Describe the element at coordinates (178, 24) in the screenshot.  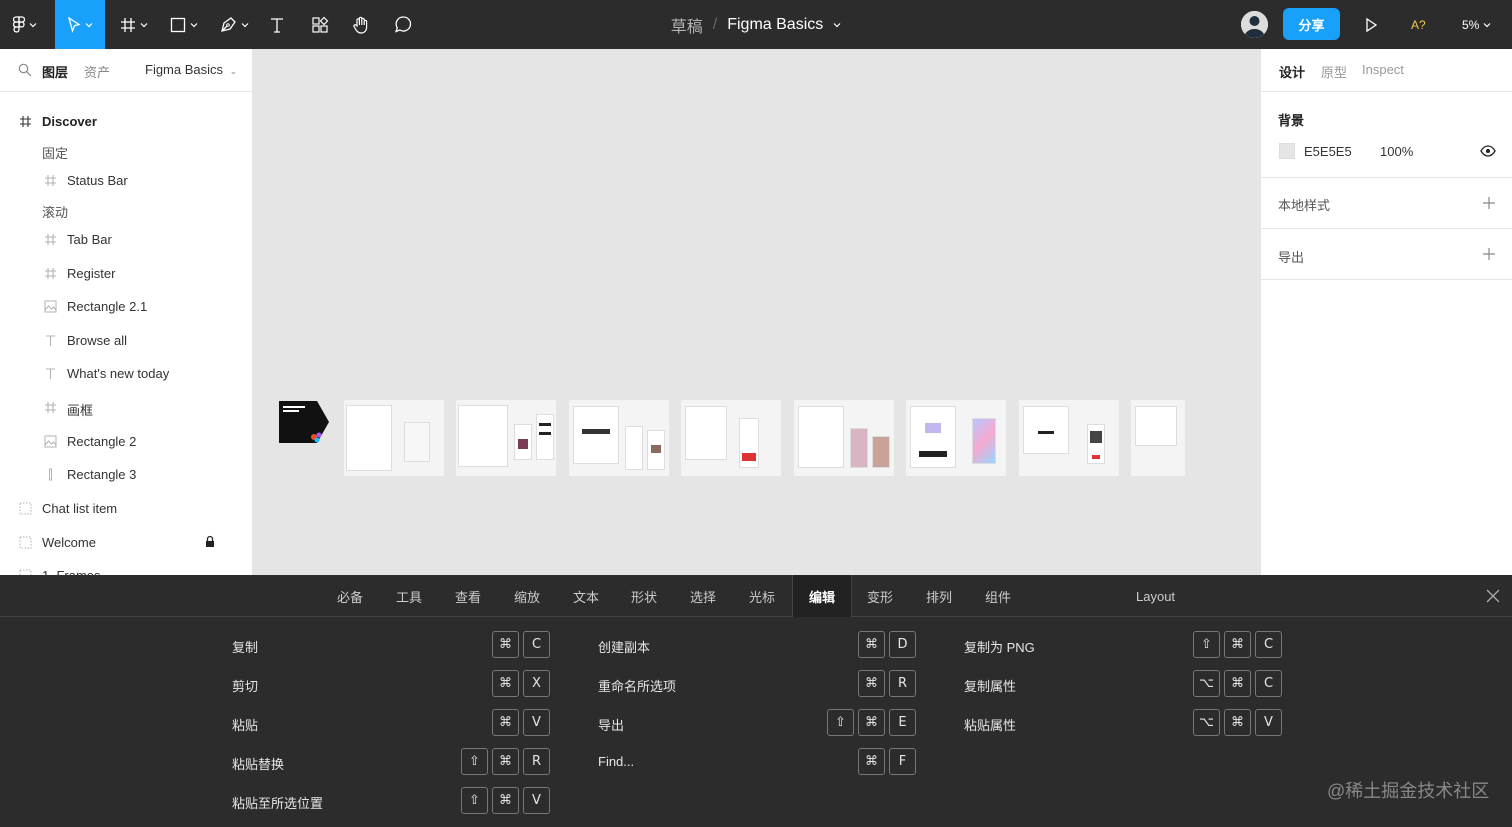
I see `rectangle-icon` at that location.